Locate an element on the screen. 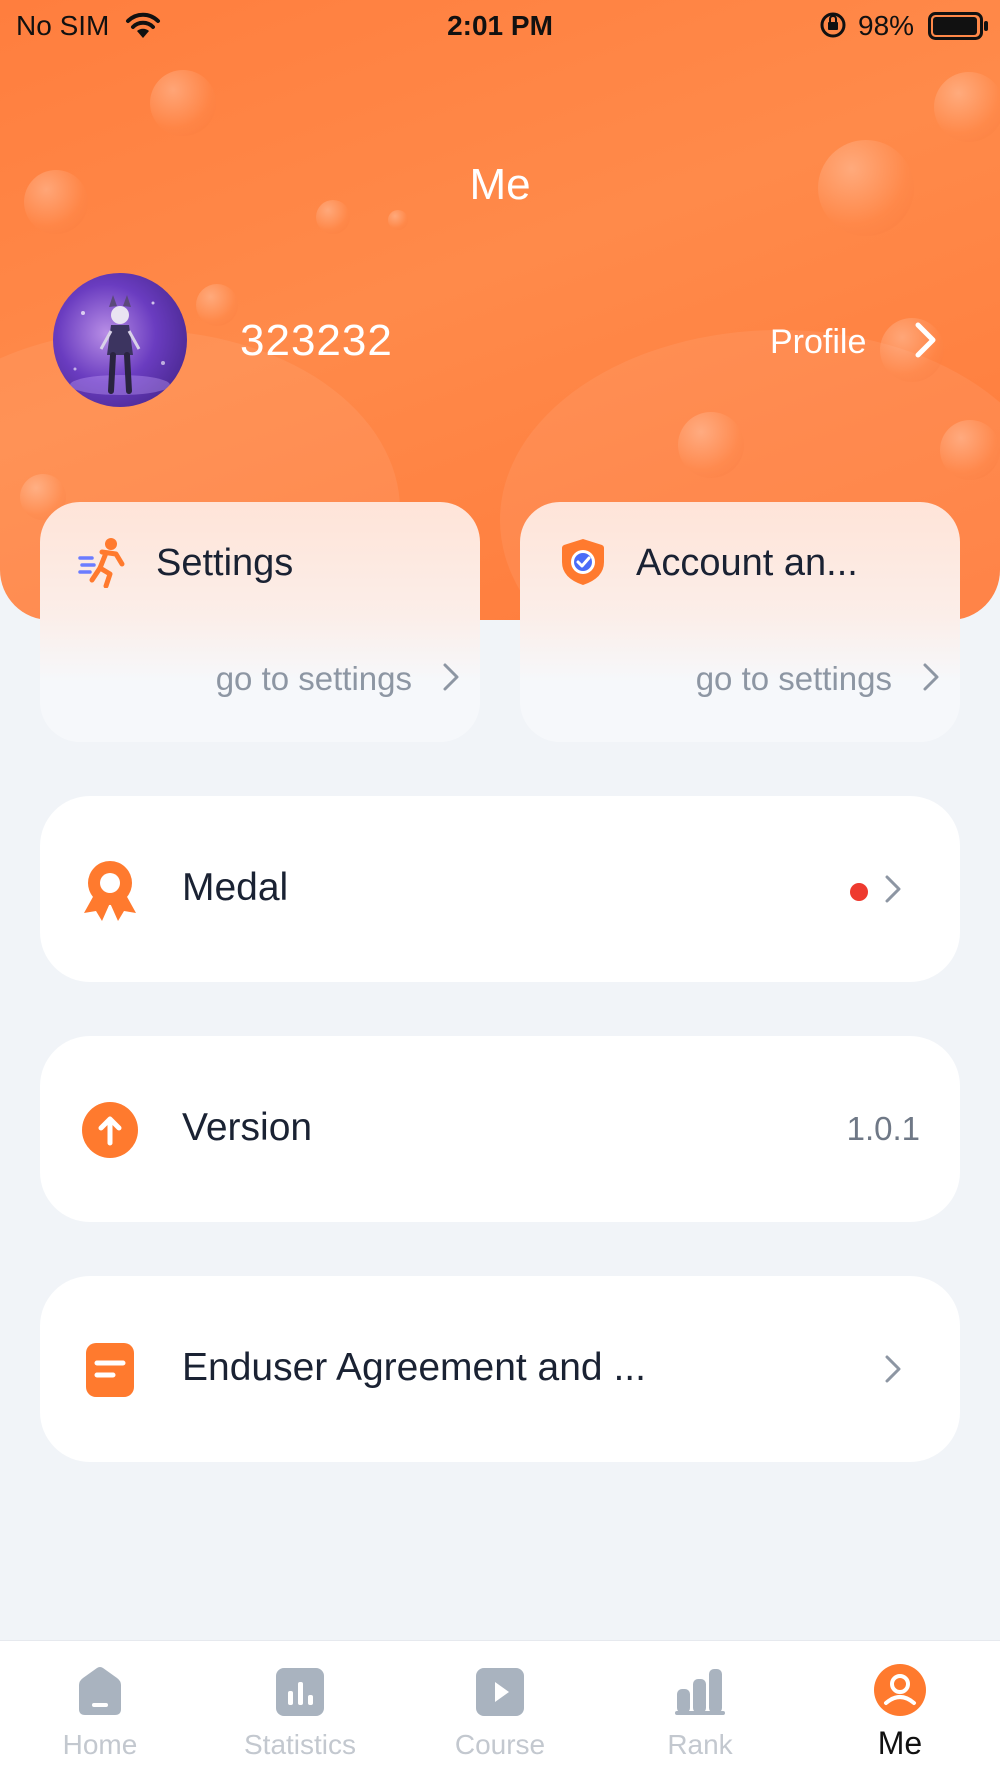 Image resolution: width=1000 pixels, height=1778 pixels. status-bar: No SIM 2:01 PM 98% is located at coordinates (500, 25).